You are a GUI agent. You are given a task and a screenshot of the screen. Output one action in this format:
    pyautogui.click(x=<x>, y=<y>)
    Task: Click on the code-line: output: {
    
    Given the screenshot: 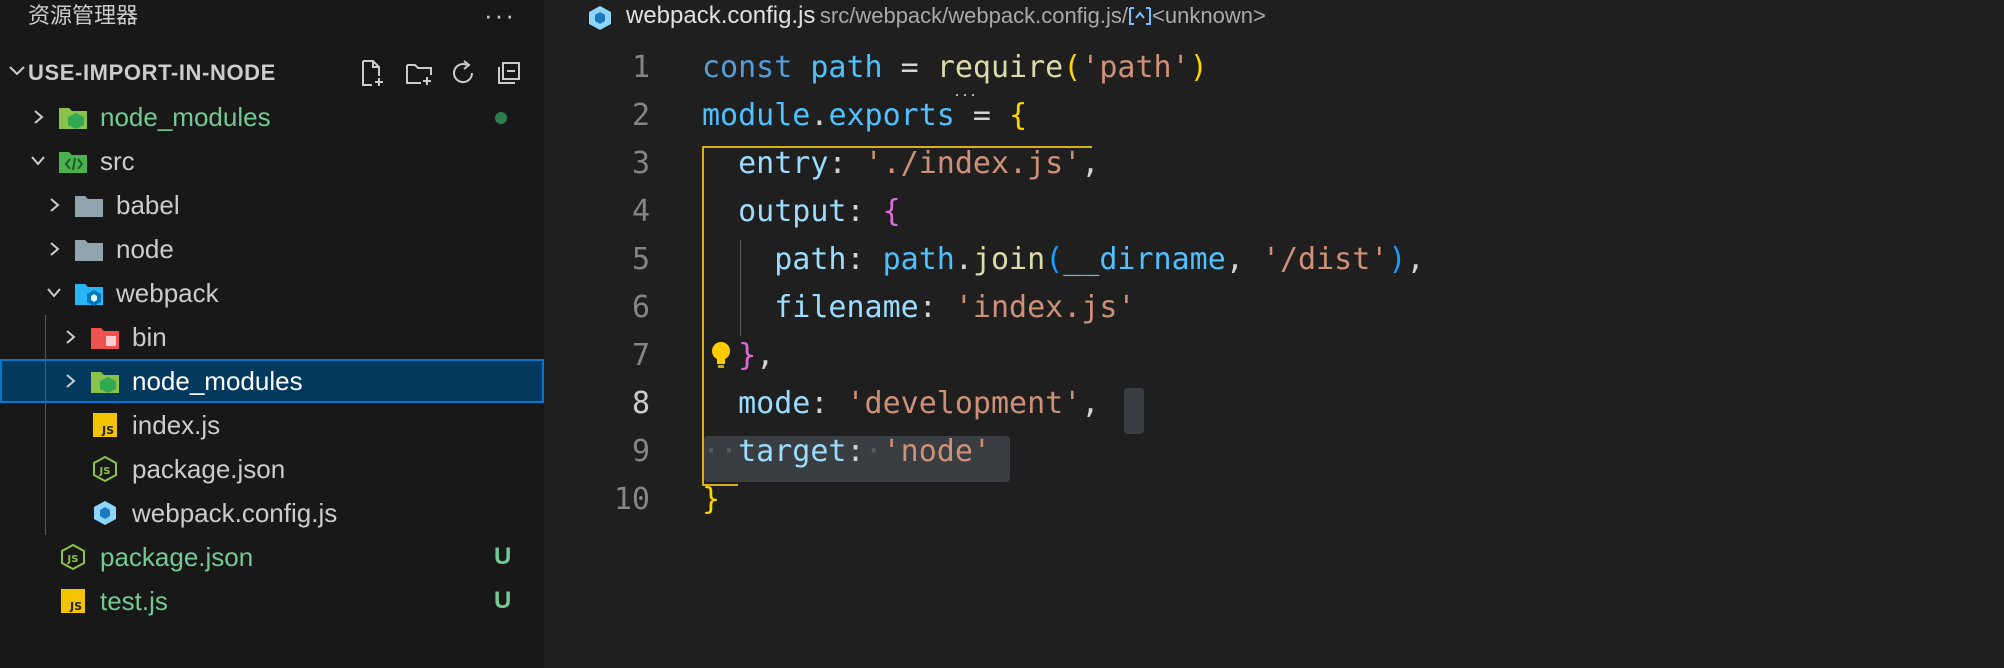 What is the action you would take?
    pyautogui.click(x=801, y=211)
    